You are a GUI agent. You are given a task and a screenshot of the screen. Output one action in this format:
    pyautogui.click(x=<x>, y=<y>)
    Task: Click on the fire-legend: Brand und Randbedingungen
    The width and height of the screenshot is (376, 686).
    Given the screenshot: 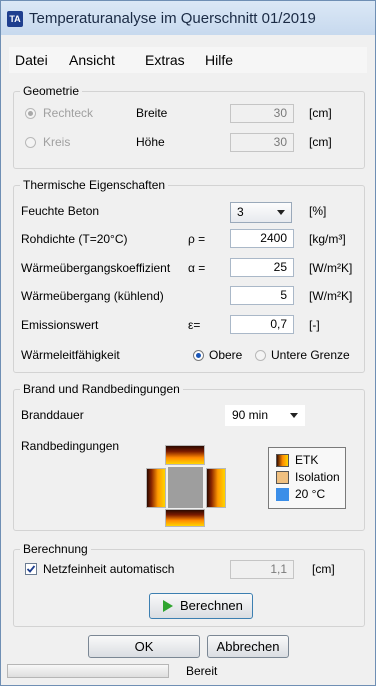 What is the action you would take?
    pyautogui.click(x=101, y=389)
    